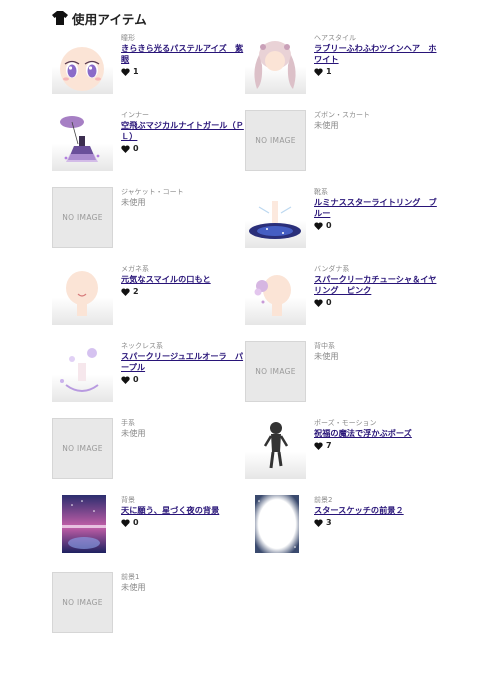  I want to click on item-category: 瞳形, so click(128, 38).